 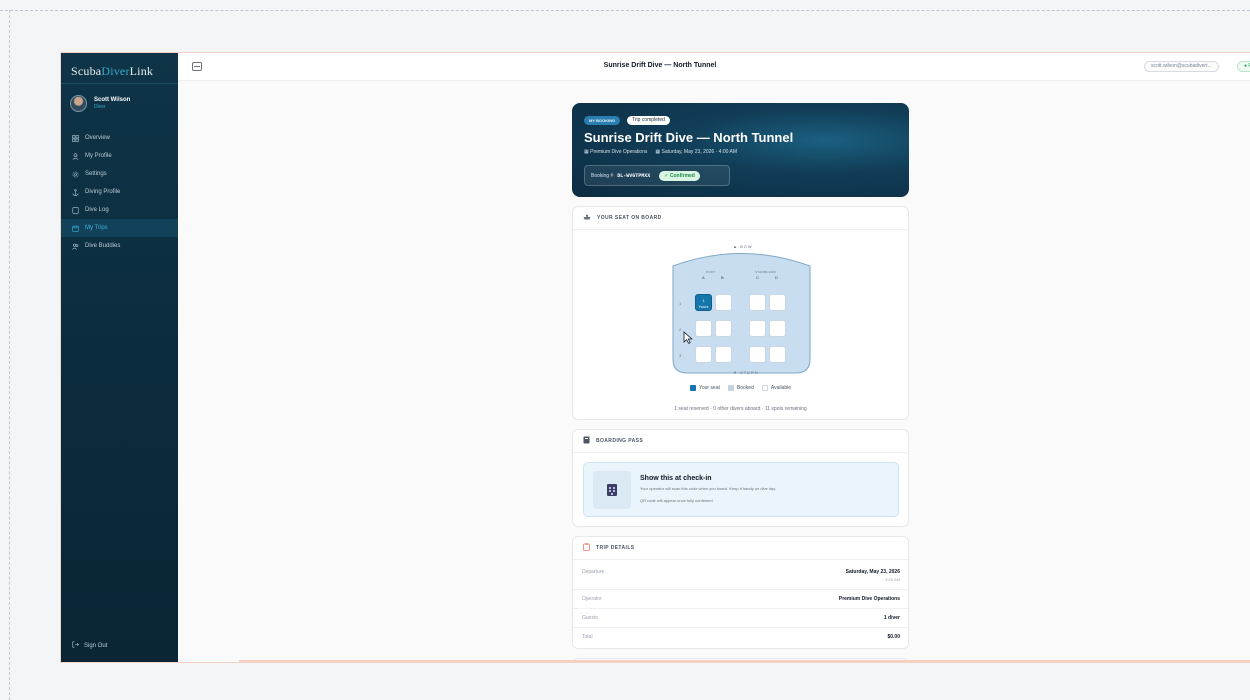 I want to click on sidebar-item-dive-log: Dive Log, so click(x=119, y=210).